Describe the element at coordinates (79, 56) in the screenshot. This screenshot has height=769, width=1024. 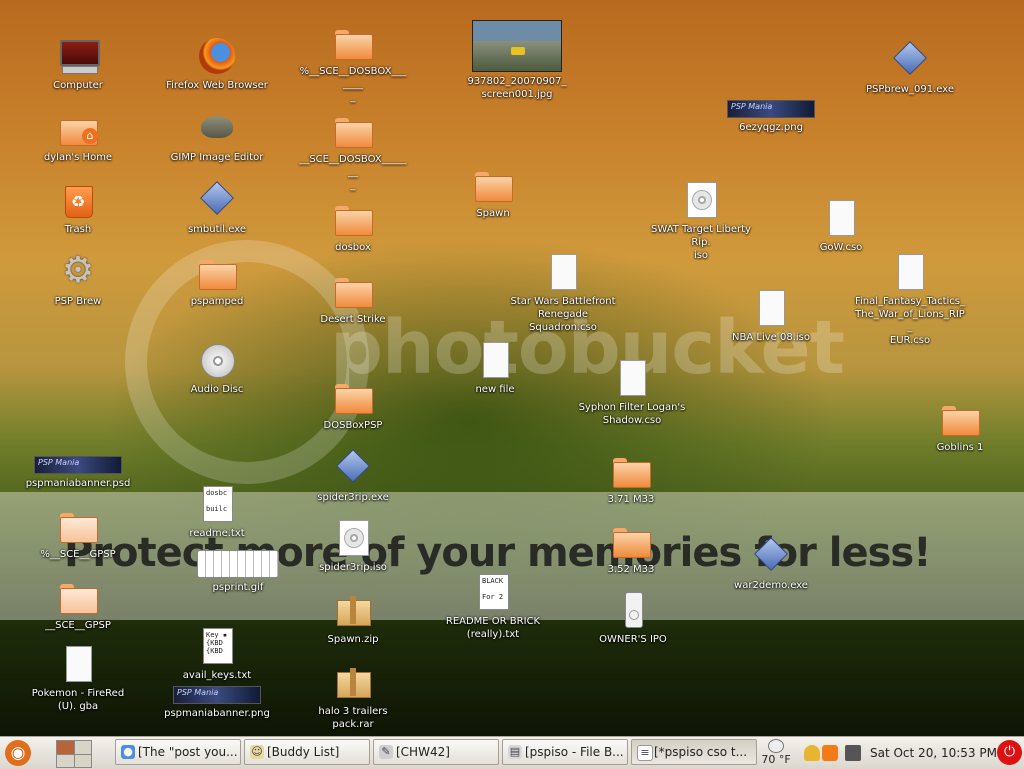
I see `computer-icon` at that location.